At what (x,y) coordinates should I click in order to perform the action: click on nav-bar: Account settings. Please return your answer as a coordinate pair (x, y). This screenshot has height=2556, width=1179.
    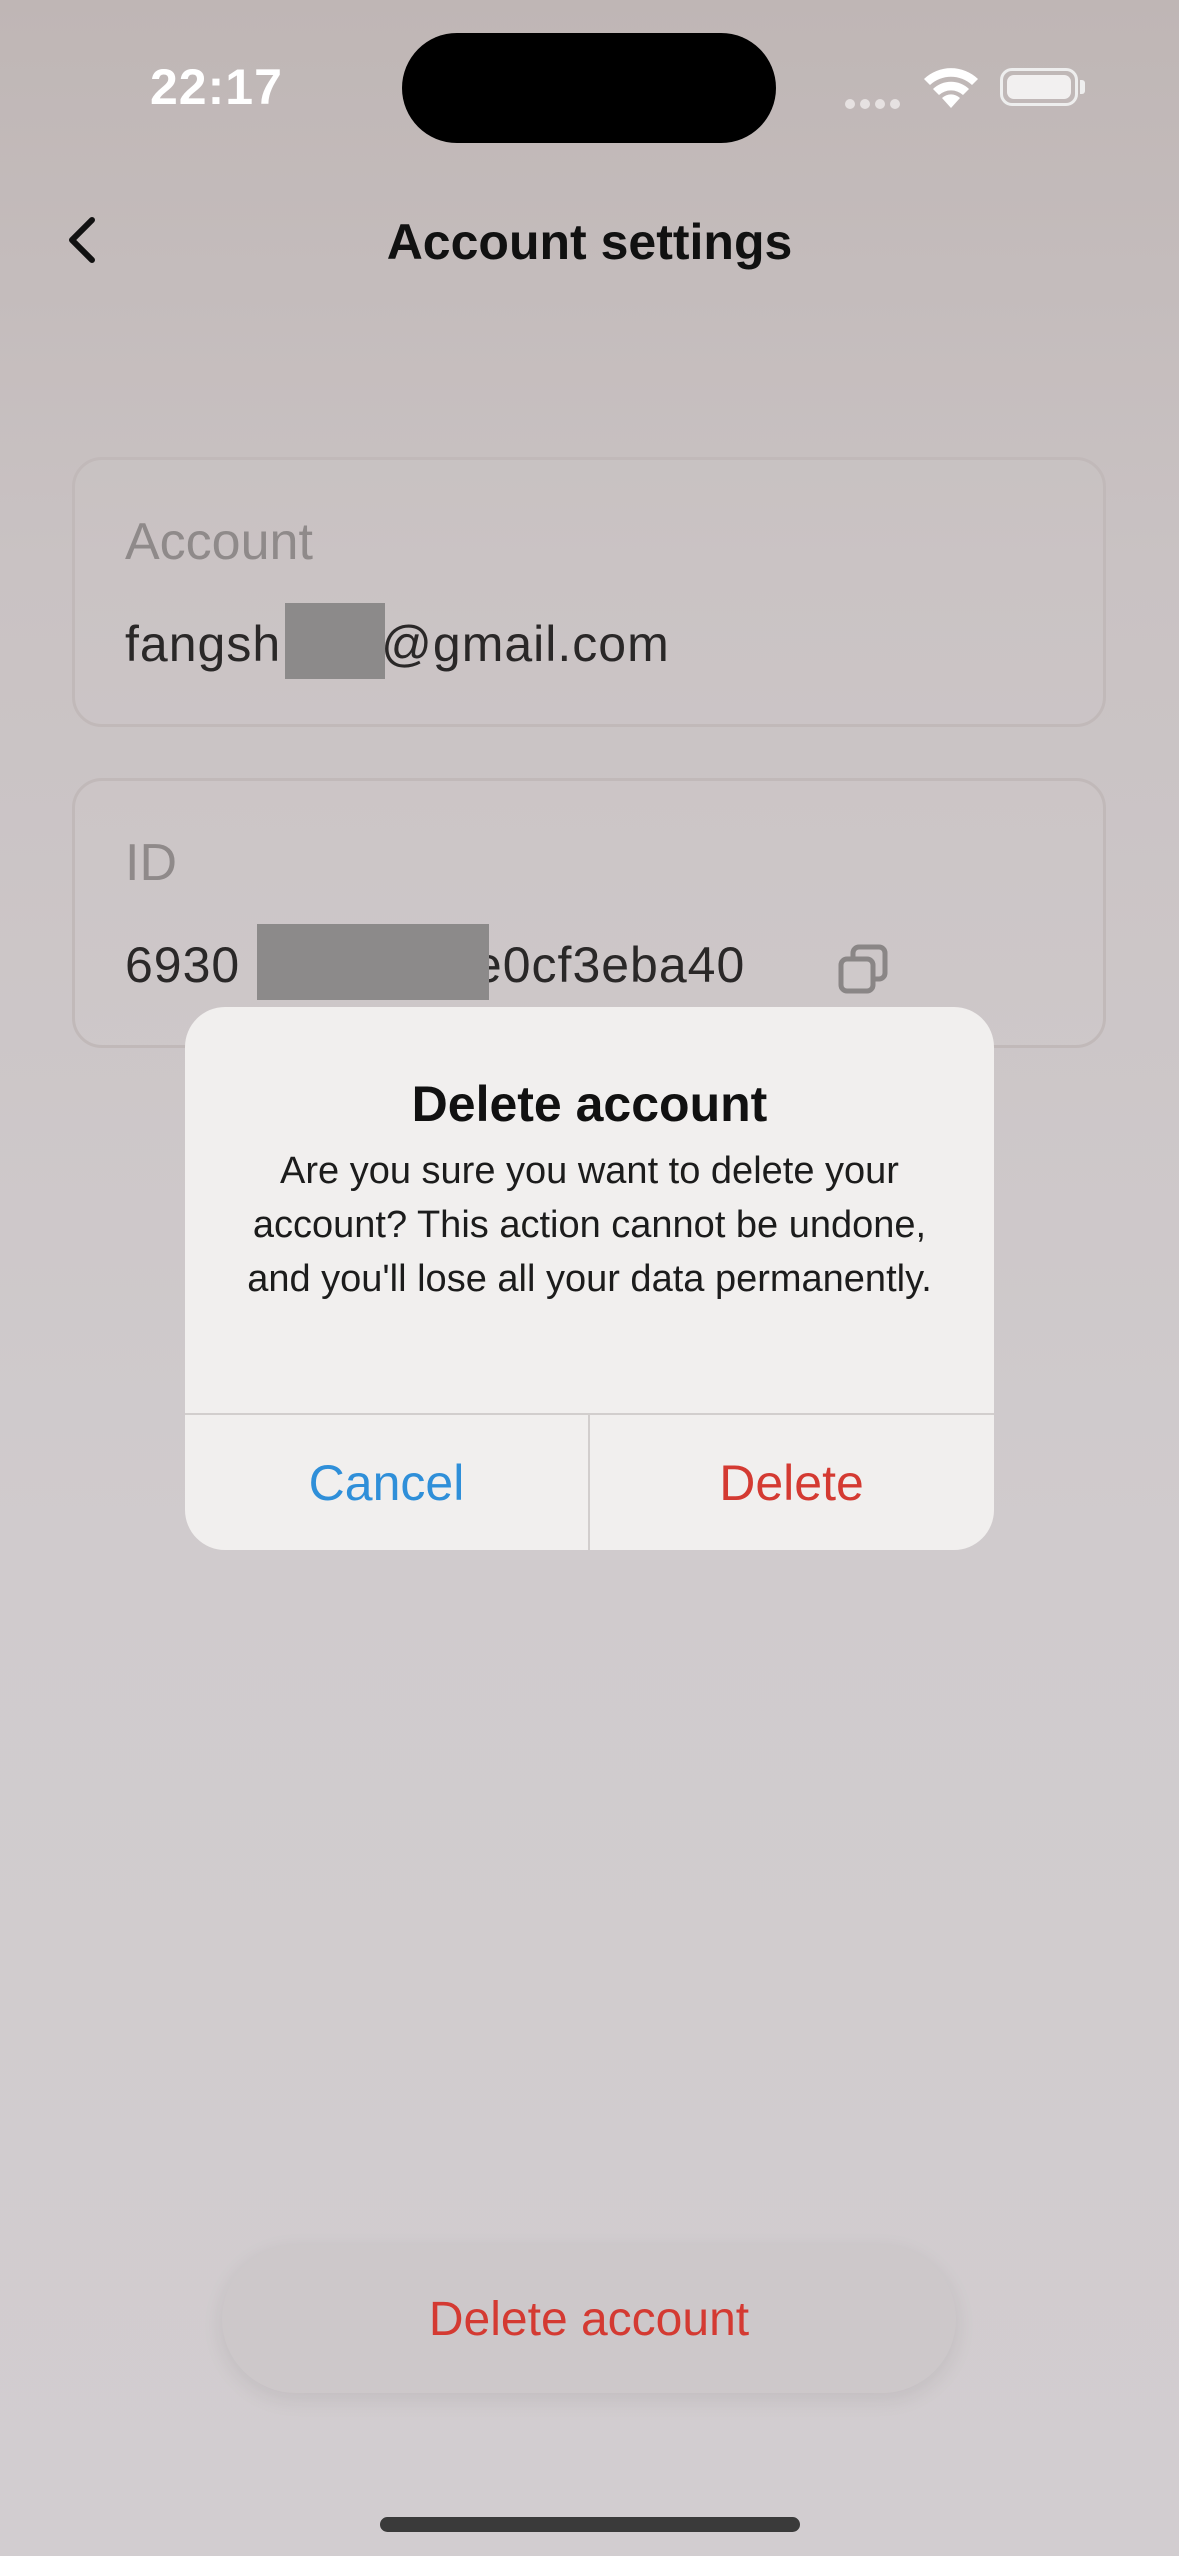
    Looking at the image, I should click on (589, 240).